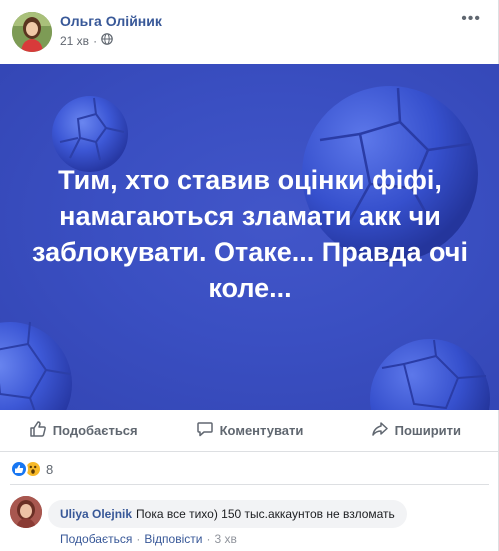 The width and height of the screenshot is (499, 551). I want to click on author-avatar, so click(32, 32).